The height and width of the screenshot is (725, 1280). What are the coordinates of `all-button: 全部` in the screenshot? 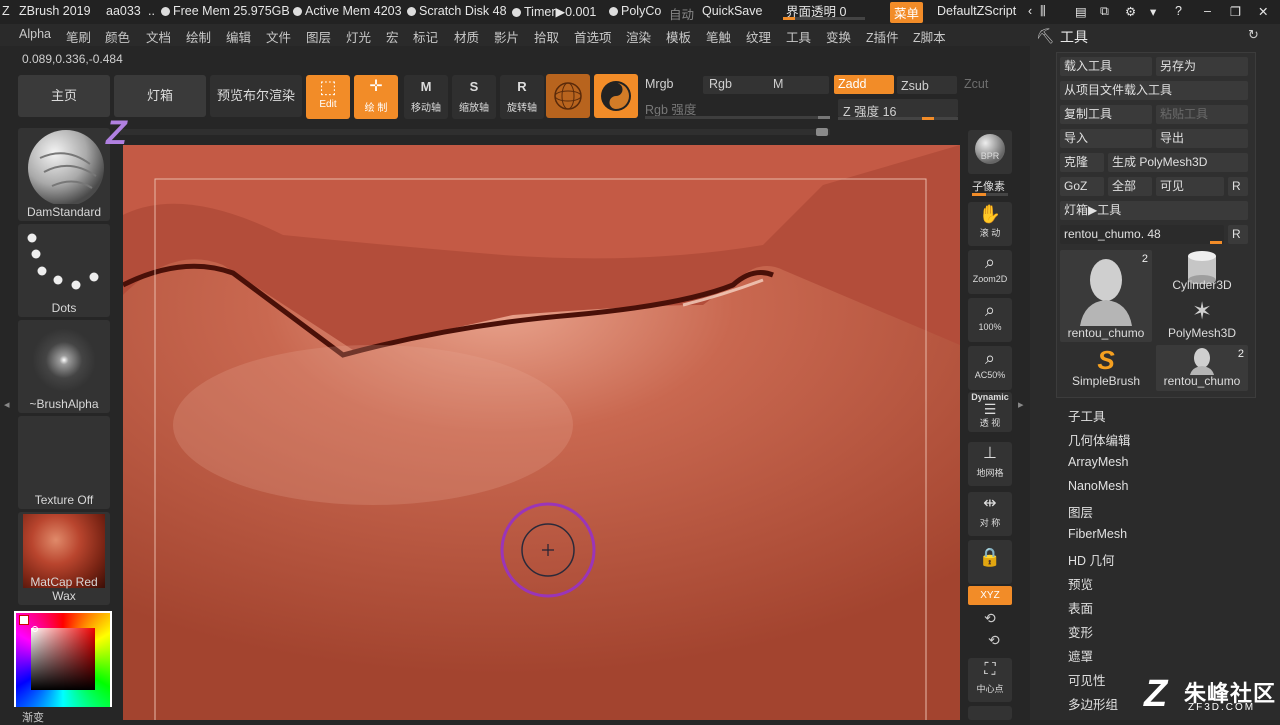 It's located at (1130, 186).